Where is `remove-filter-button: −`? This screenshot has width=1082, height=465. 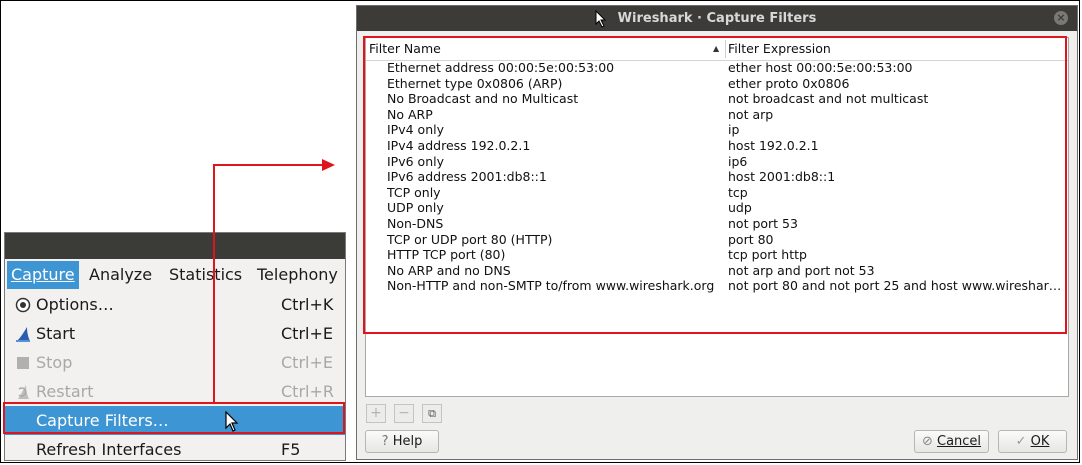
remove-filter-button: − is located at coordinates (404, 413).